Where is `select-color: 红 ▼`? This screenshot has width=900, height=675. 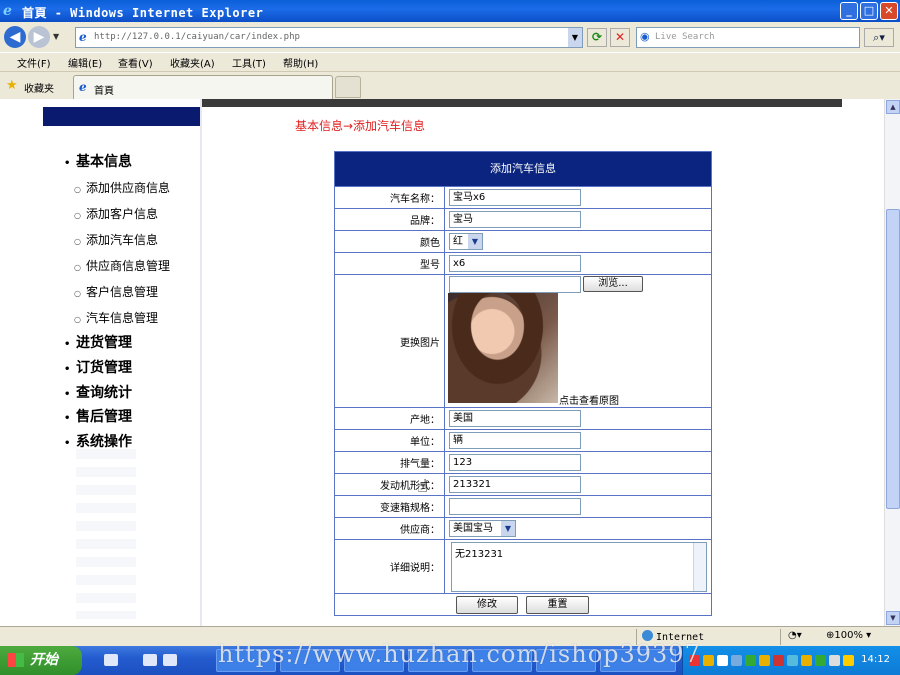
select-color: 红 ▼ is located at coordinates (466, 241).